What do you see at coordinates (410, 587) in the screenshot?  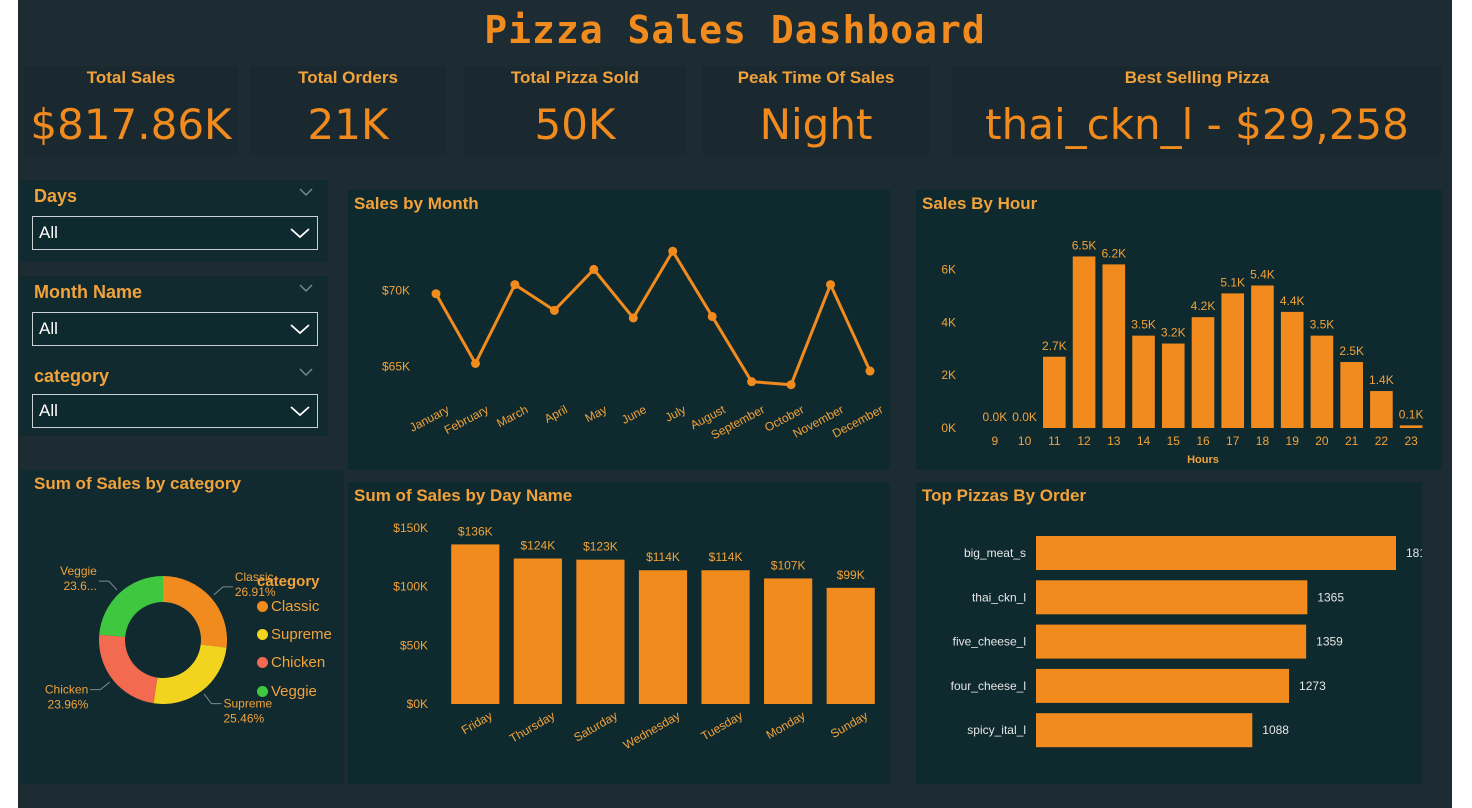 I see `y-tick-label: $100K` at bounding box center [410, 587].